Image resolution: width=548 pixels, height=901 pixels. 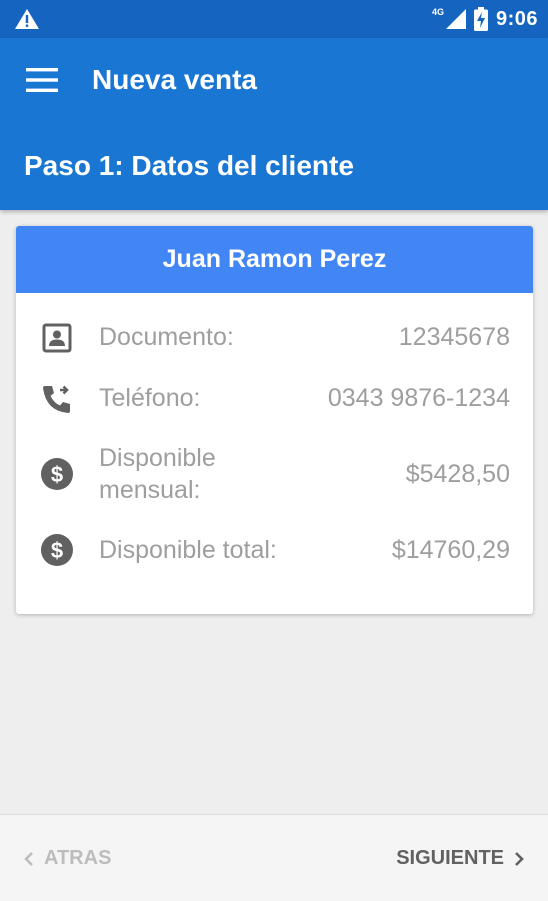 What do you see at coordinates (516, 18) in the screenshot?
I see `clock: 9:06` at bounding box center [516, 18].